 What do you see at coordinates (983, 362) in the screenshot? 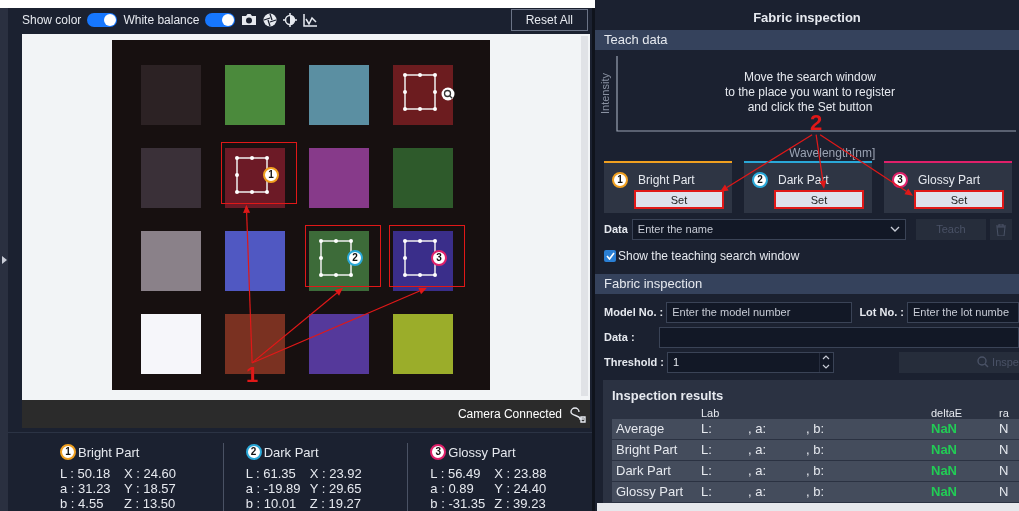
I see `search-icon` at bounding box center [983, 362].